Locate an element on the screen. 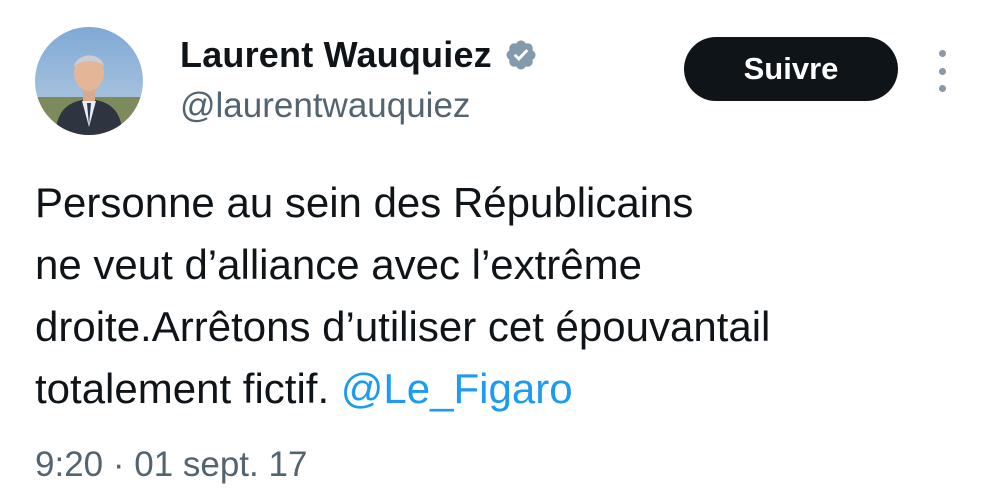 Image resolution: width=1000 pixels, height=501 pixels. tweet-line: ne veut d’alliance avec l’extrême is located at coordinates (338, 264).